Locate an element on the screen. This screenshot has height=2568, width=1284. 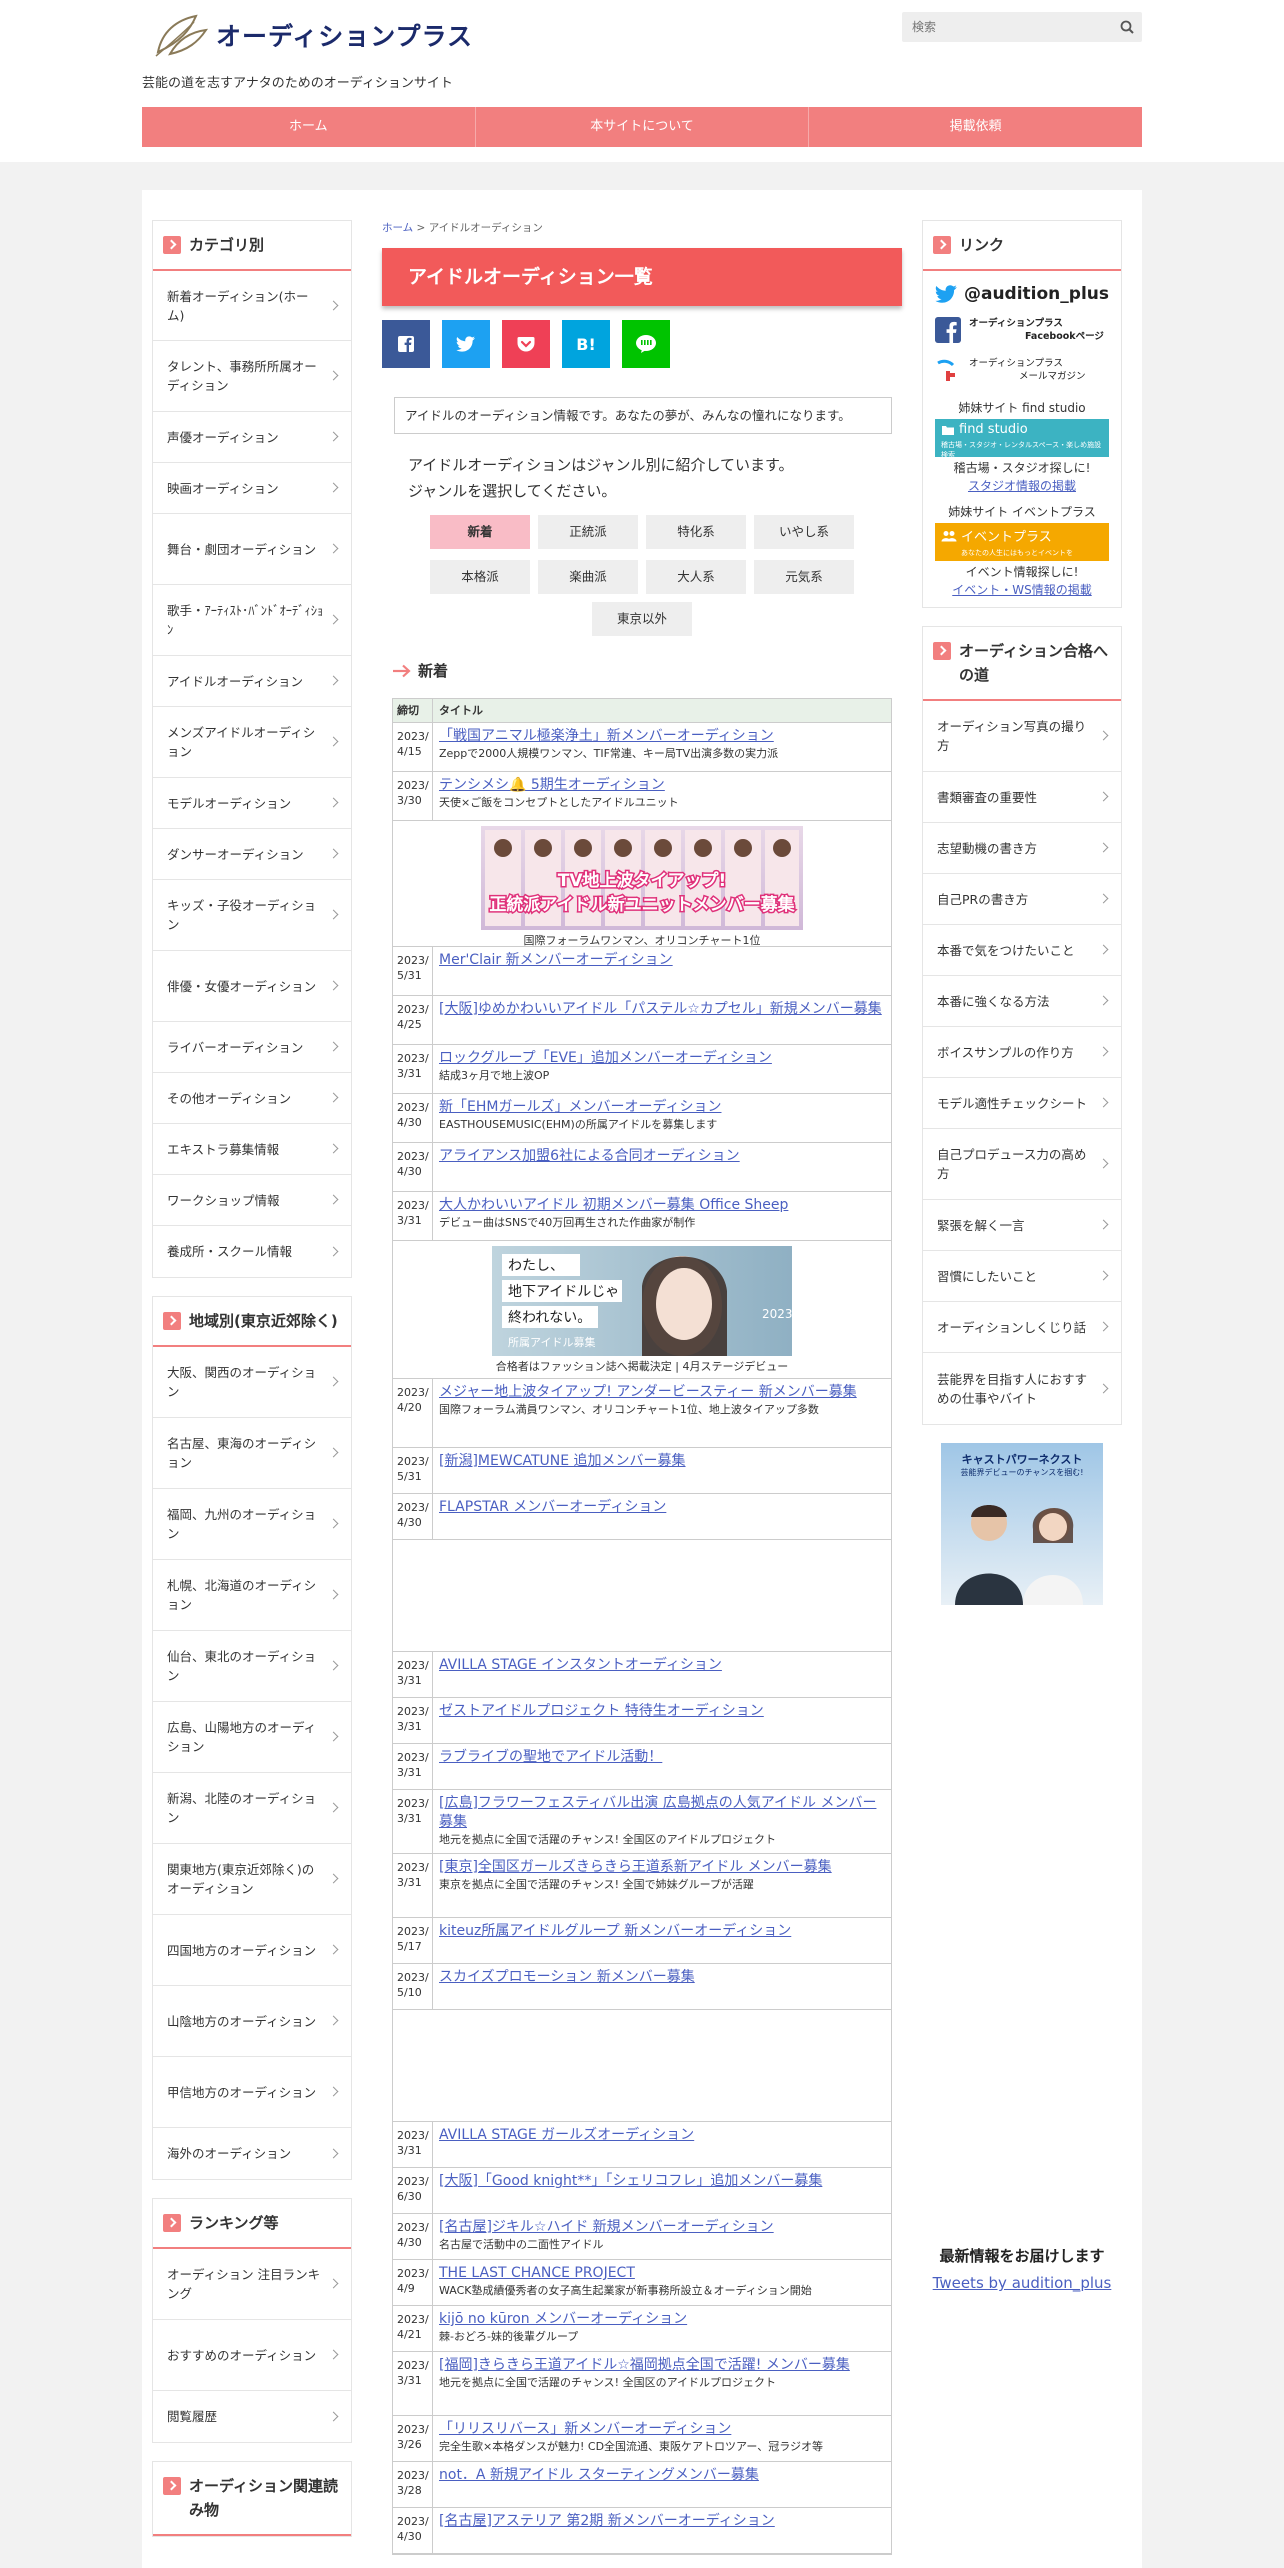
region-item: 海外のオーディション is located at coordinates (252, 2153).